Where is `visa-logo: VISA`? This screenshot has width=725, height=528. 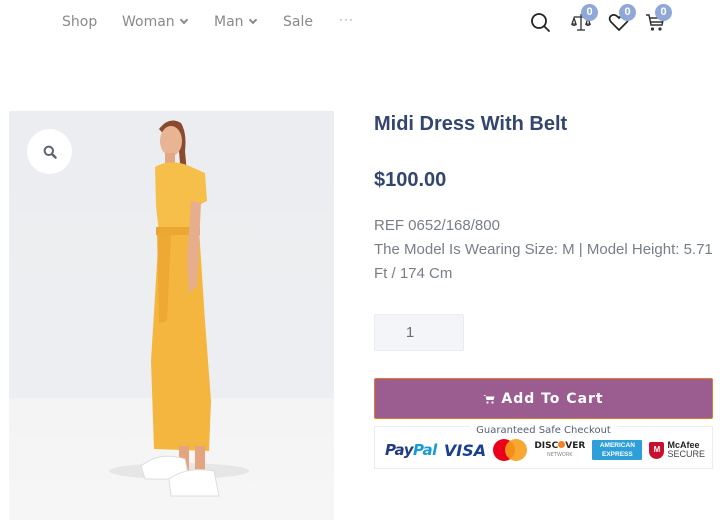 visa-logo: VISA is located at coordinates (465, 450).